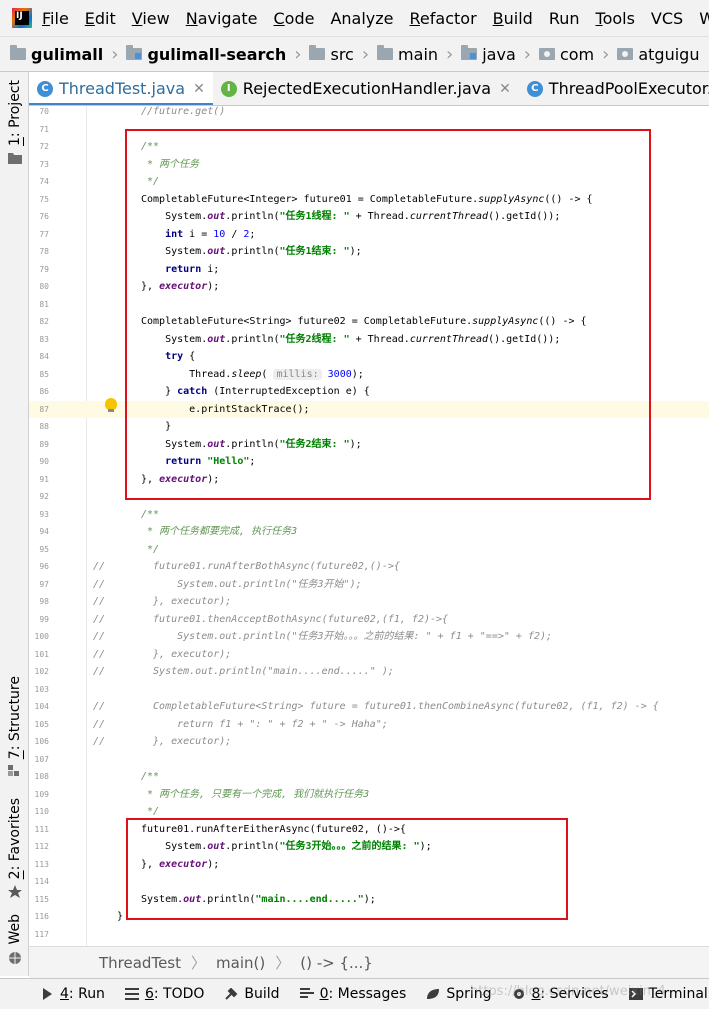 This screenshot has width=709, height=1009. I want to click on crumb-com: com, so click(566, 54).